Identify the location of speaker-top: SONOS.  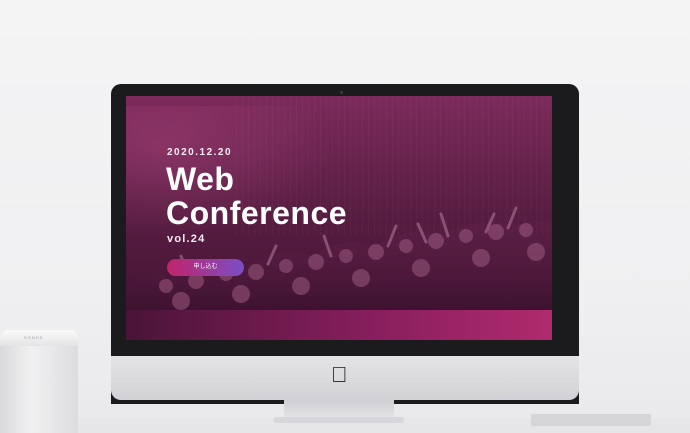
(39, 338).